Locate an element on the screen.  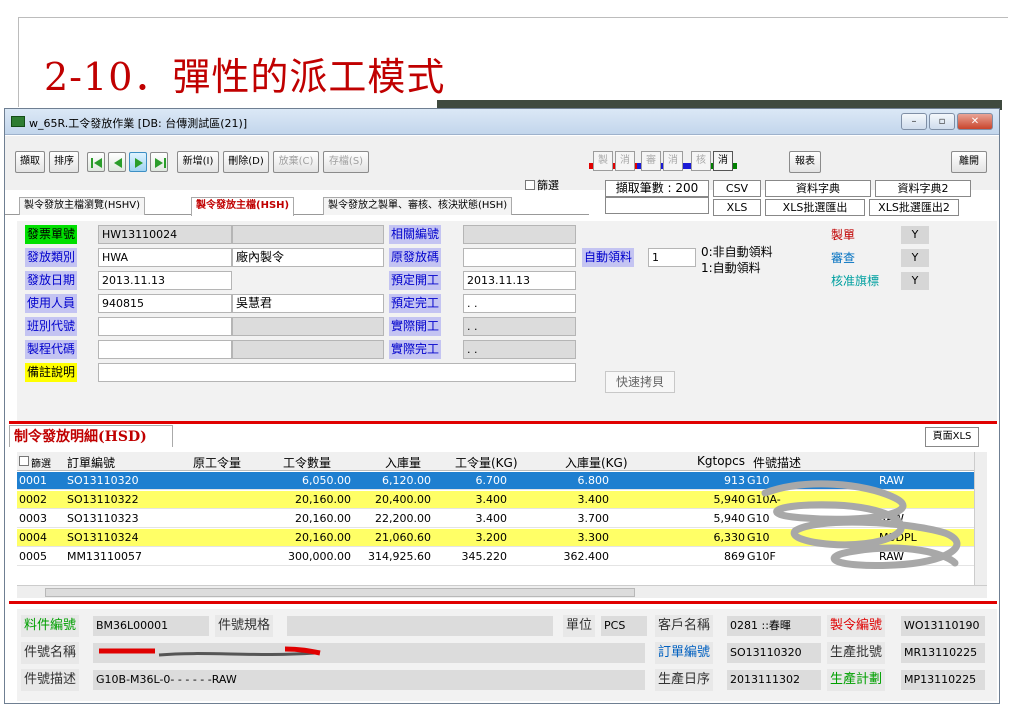
auto-issue-label: 自動領料 is located at coordinates (608, 257).